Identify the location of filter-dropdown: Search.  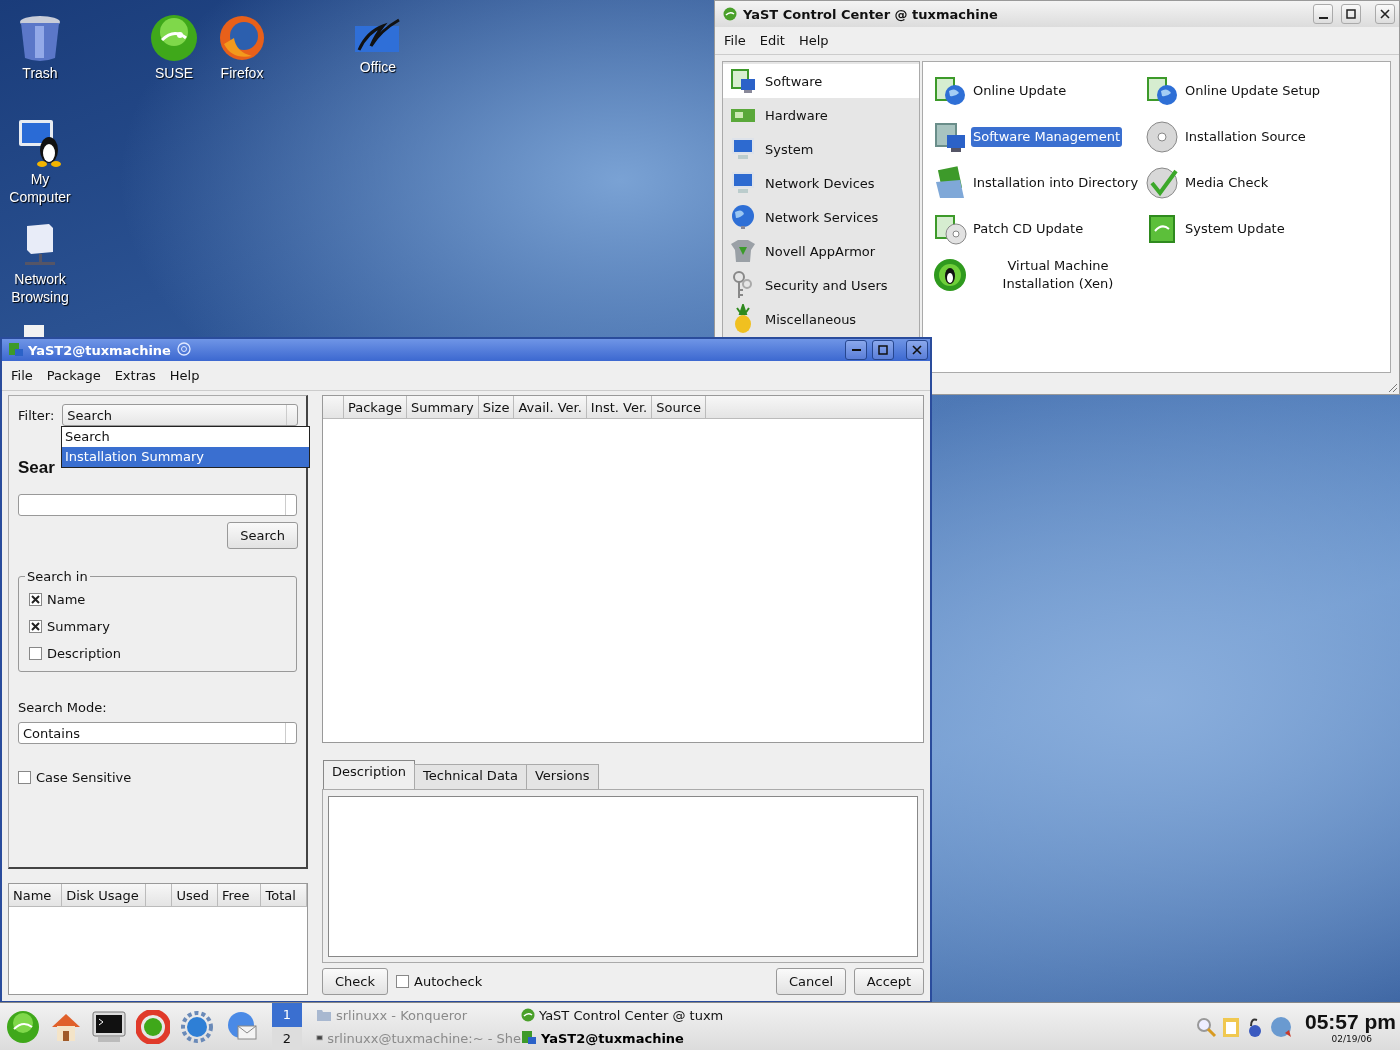
(180, 415).